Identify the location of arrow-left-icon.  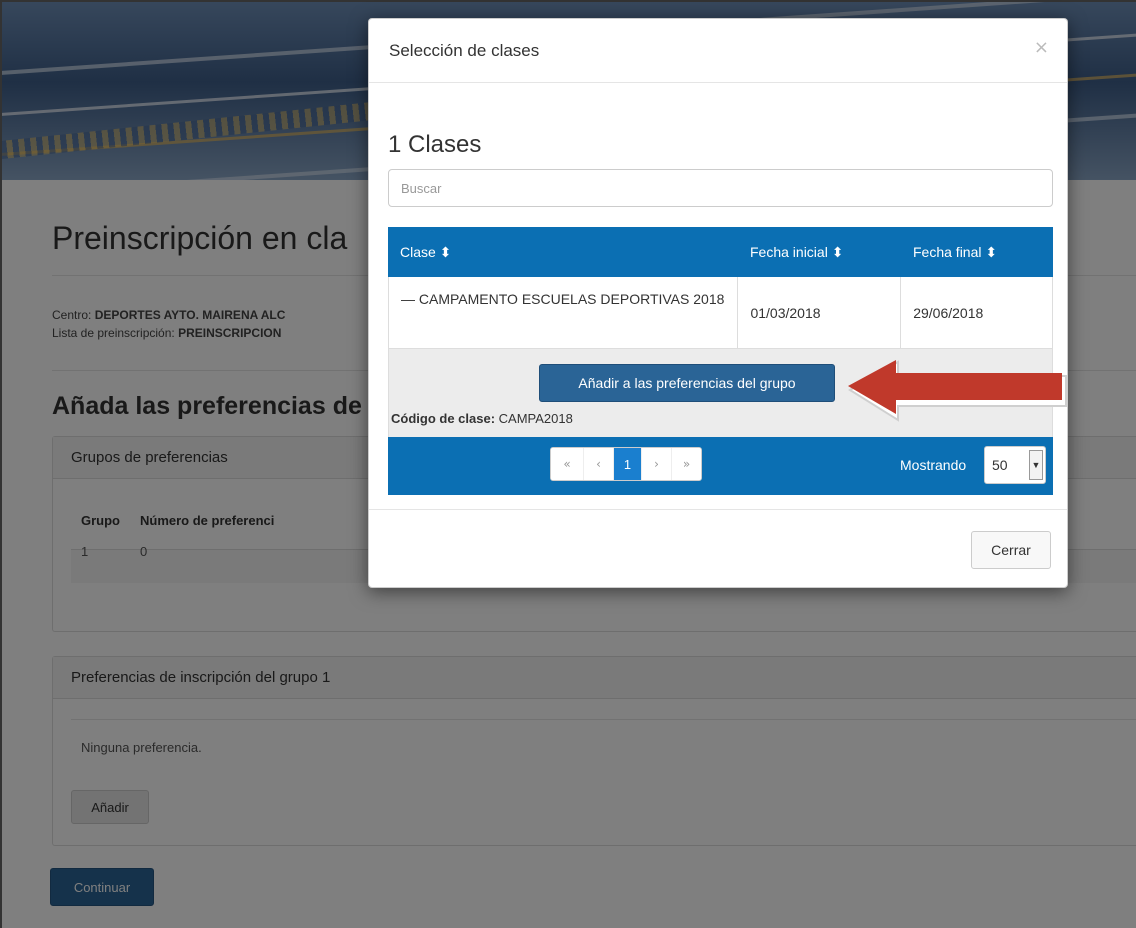
(957, 391).